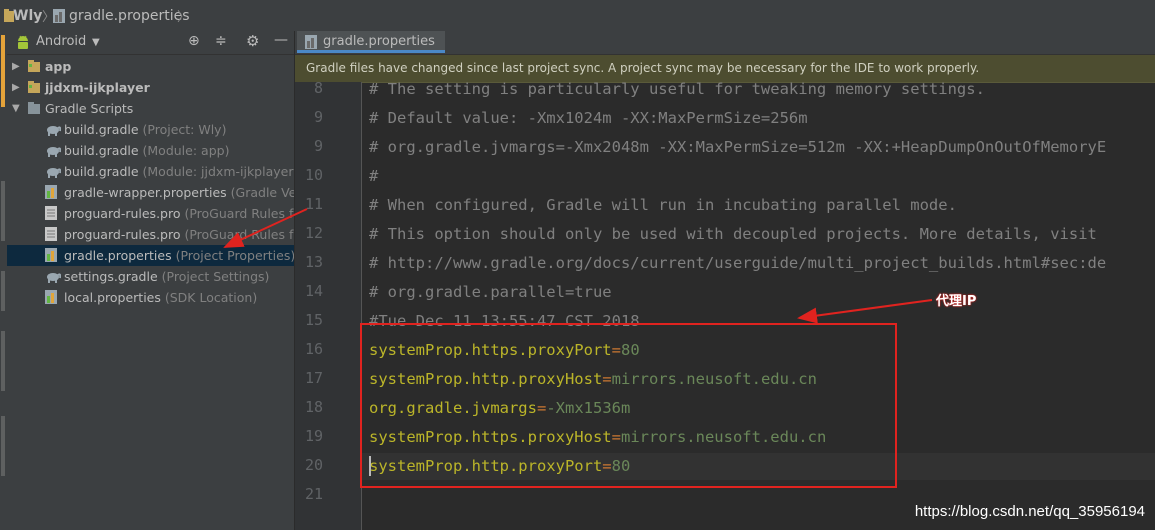  I want to click on tree-item: build.gradle (Project: Wly), so click(150, 129).